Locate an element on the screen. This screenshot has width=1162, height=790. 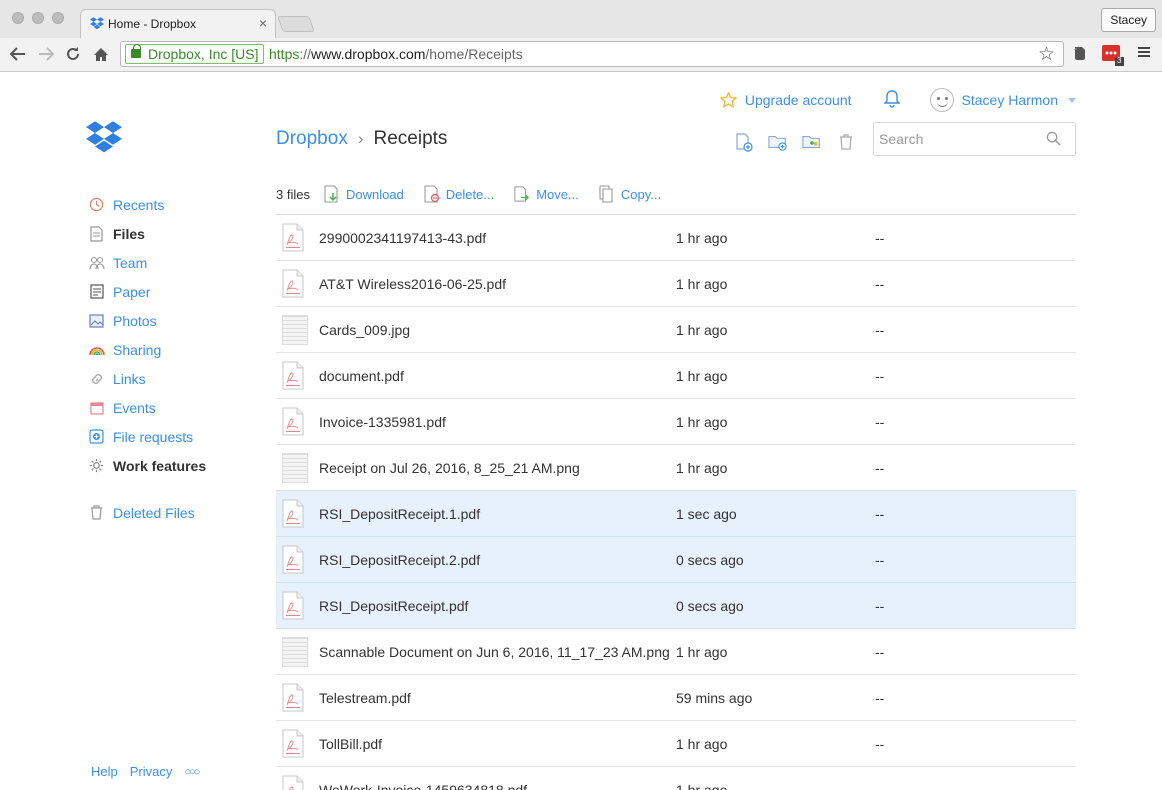
privacy-link: Privacy is located at coordinates (151, 772).